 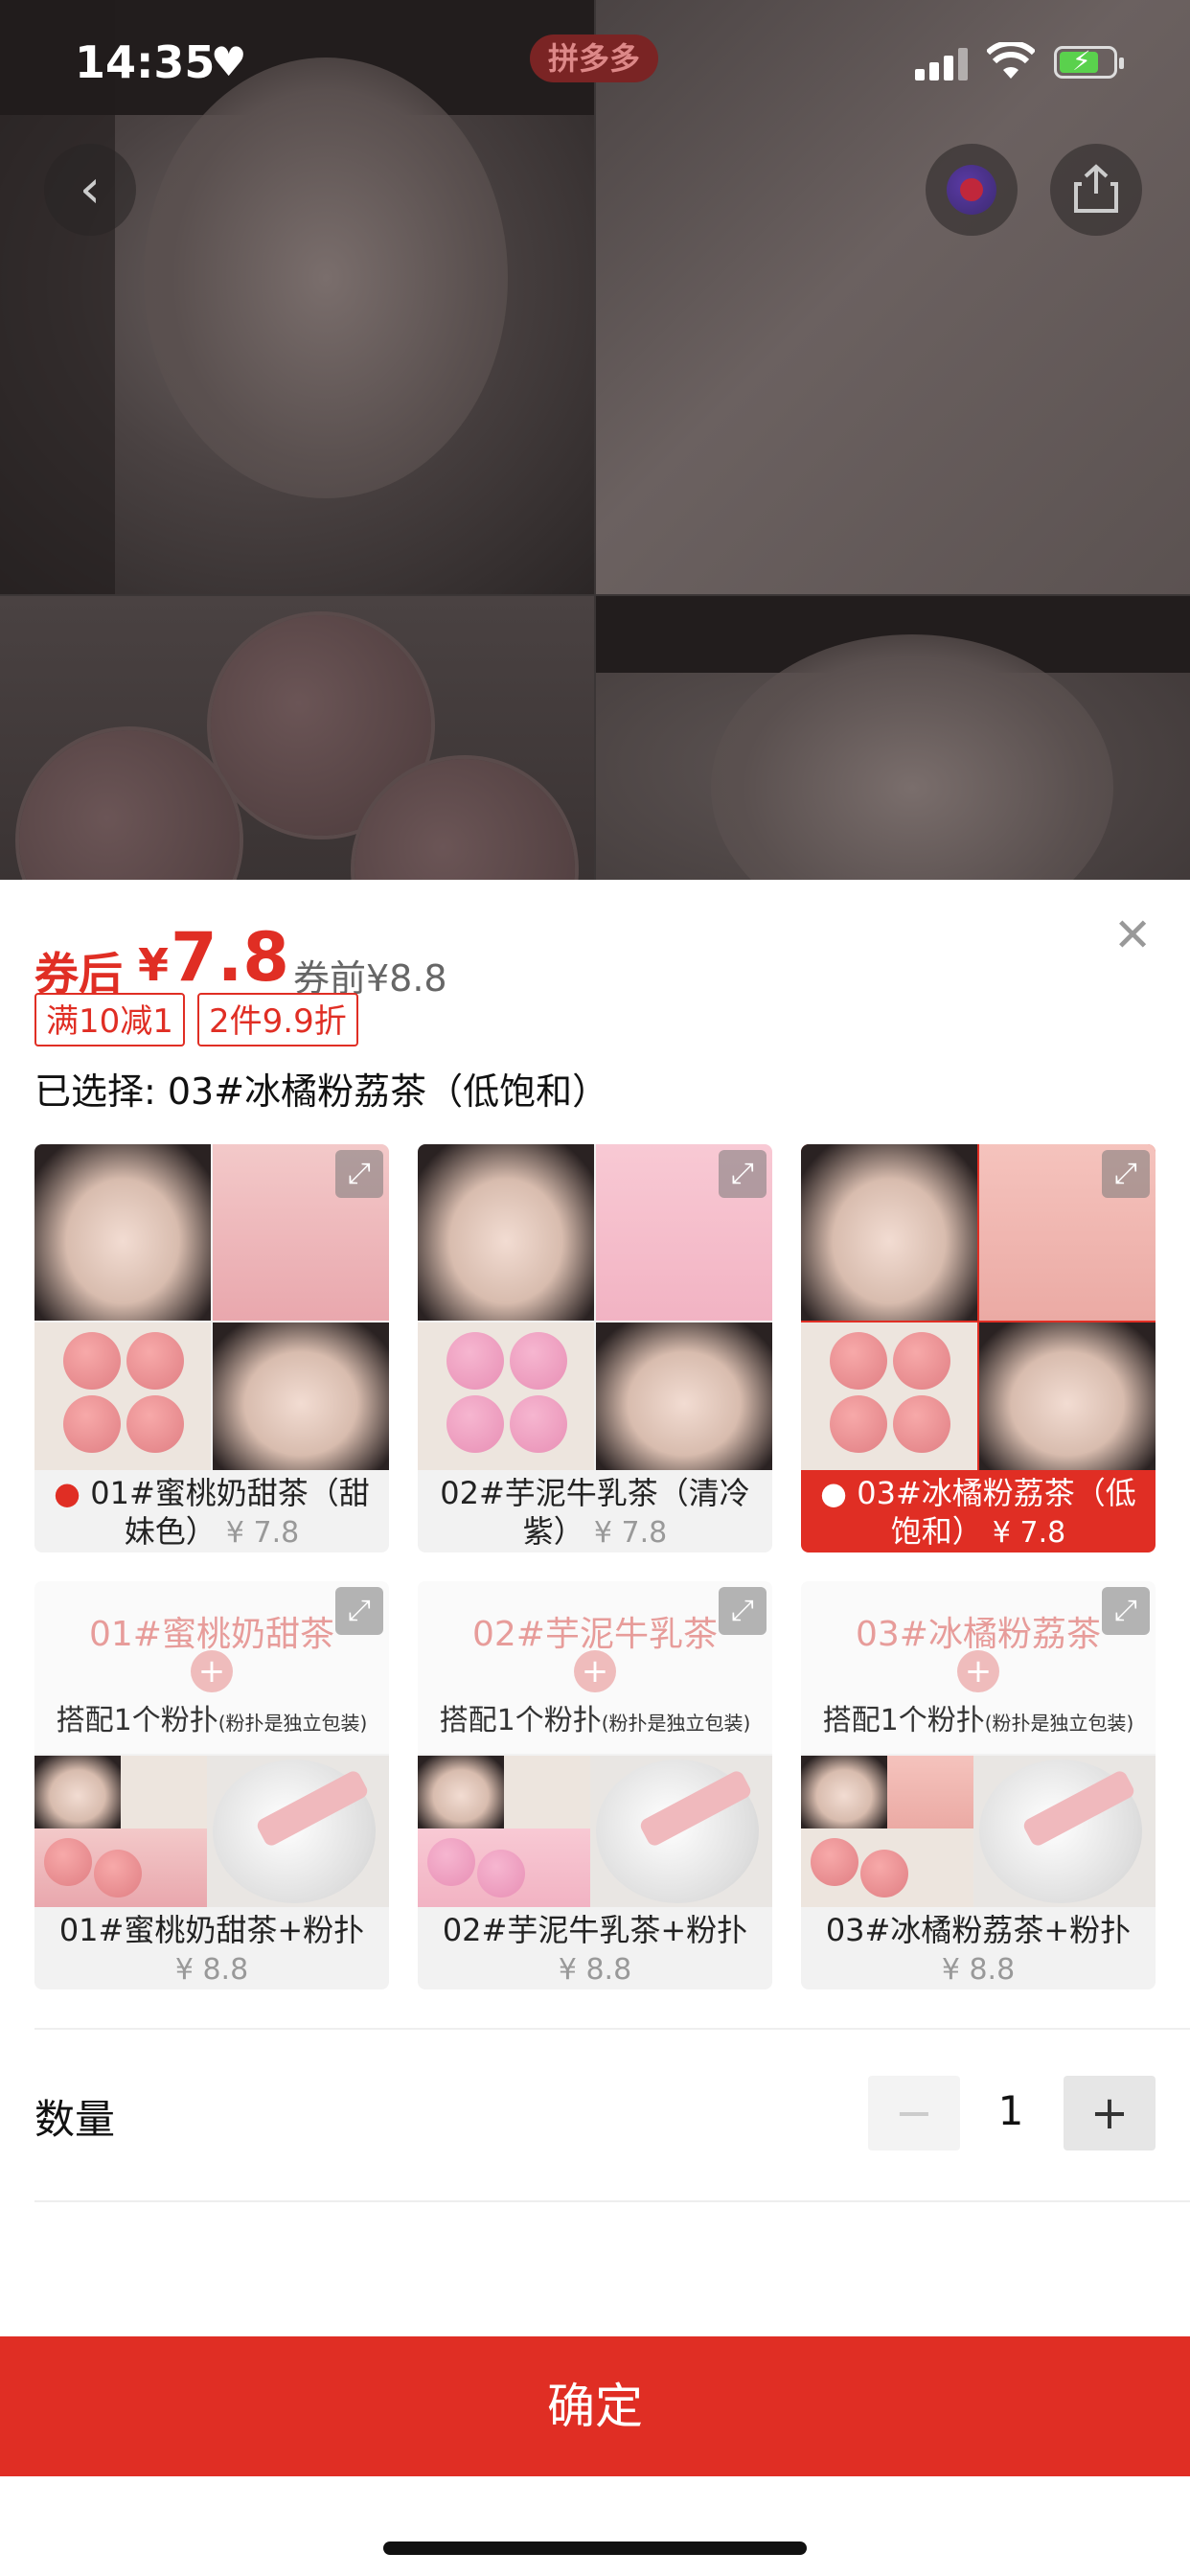 I want to click on promo-tag: 2件9.9折, so click(x=278, y=1019).